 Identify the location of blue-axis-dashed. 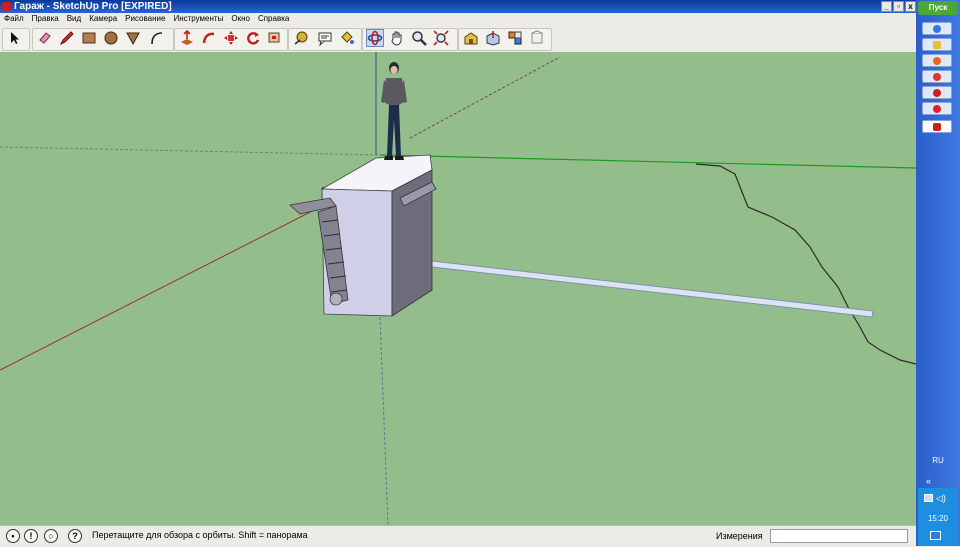
(384, 420).